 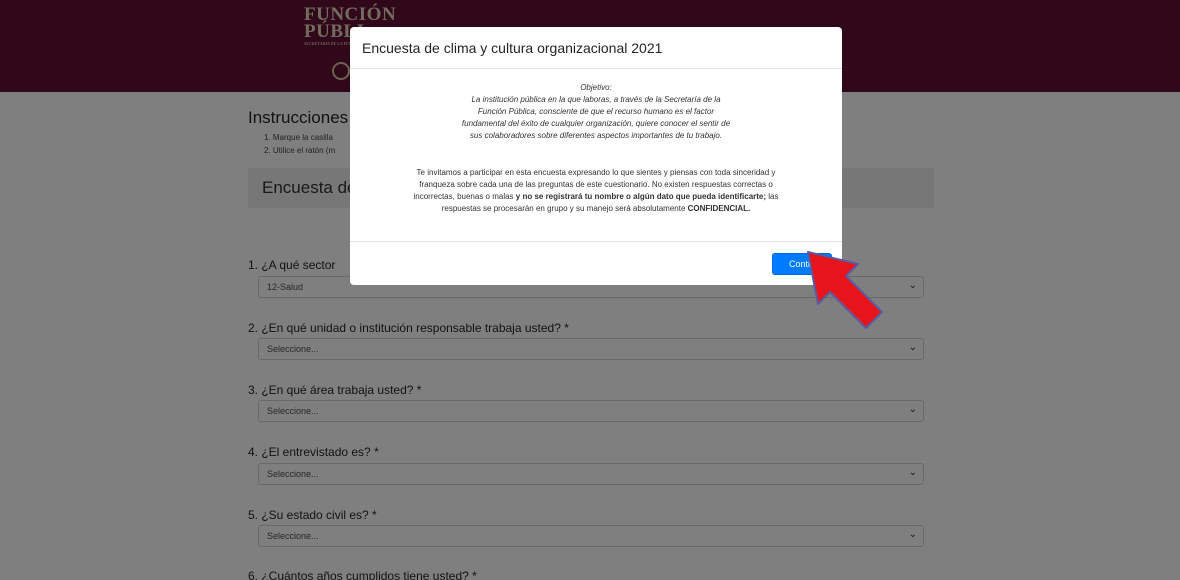 What do you see at coordinates (464, 196) in the screenshot?
I see `text-span: incorrectas, buenas o malas` at bounding box center [464, 196].